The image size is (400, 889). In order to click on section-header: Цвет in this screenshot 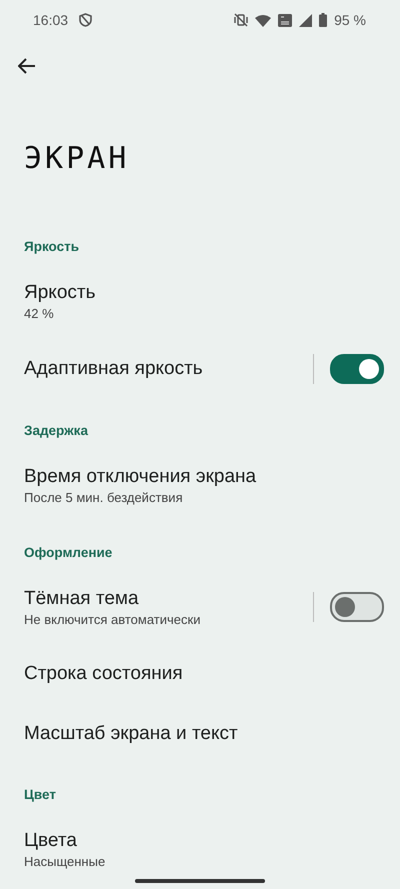, I will do `click(40, 795)`.